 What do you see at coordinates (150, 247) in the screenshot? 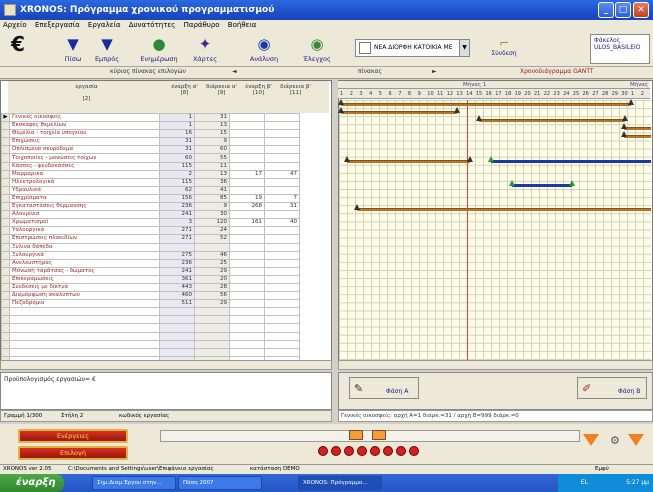
I see `table-row: Ξύλινα δάπεδα` at bounding box center [150, 247].